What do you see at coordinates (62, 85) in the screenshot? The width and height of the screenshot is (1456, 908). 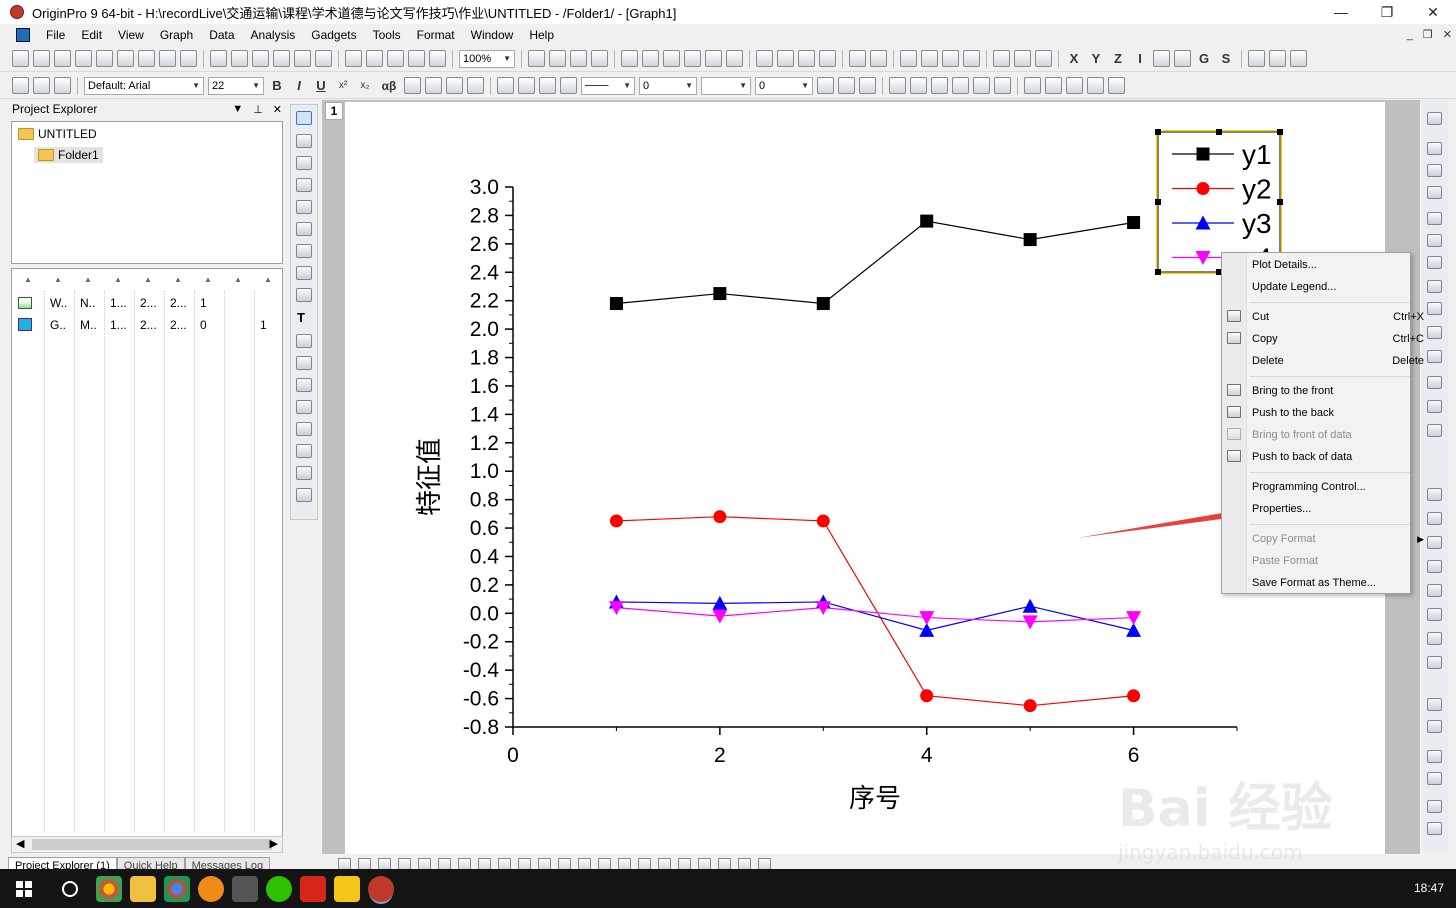 I see `paste-icon` at bounding box center [62, 85].